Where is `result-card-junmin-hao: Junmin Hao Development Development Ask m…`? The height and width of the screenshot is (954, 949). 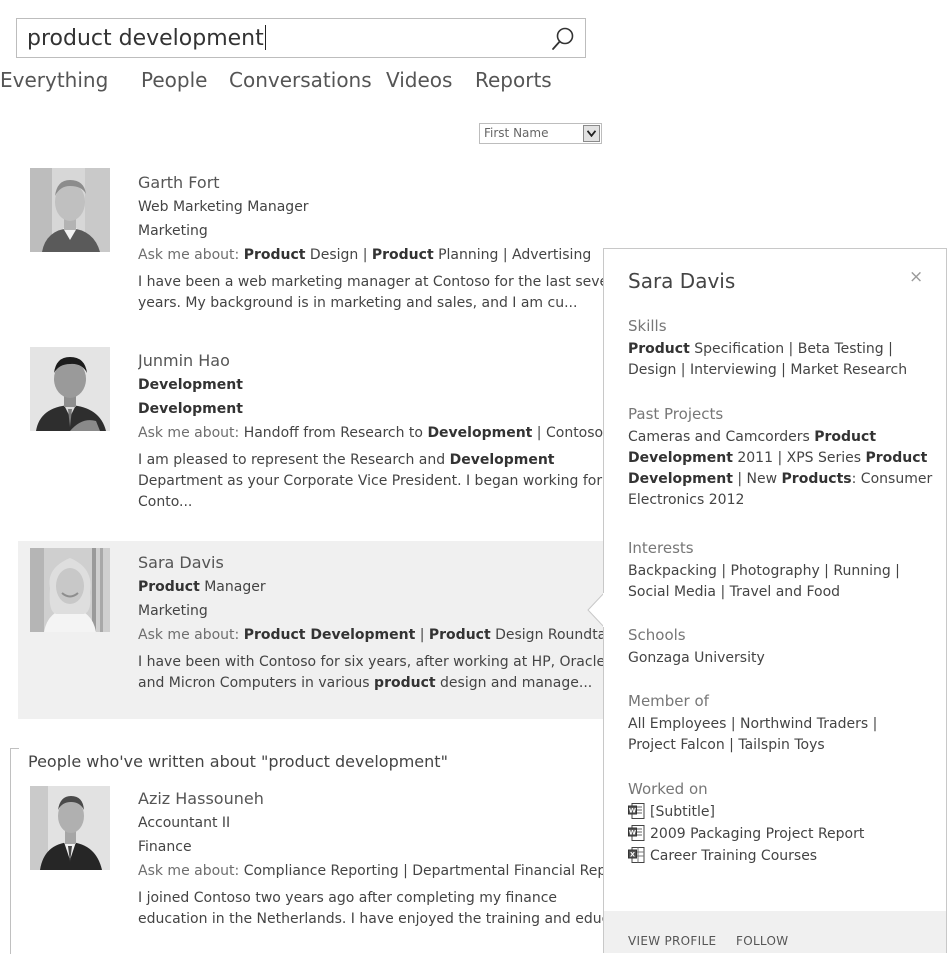
result-card-junmin-hao: Junmin Hao Development Development Ask m… is located at coordinates (311, 437).